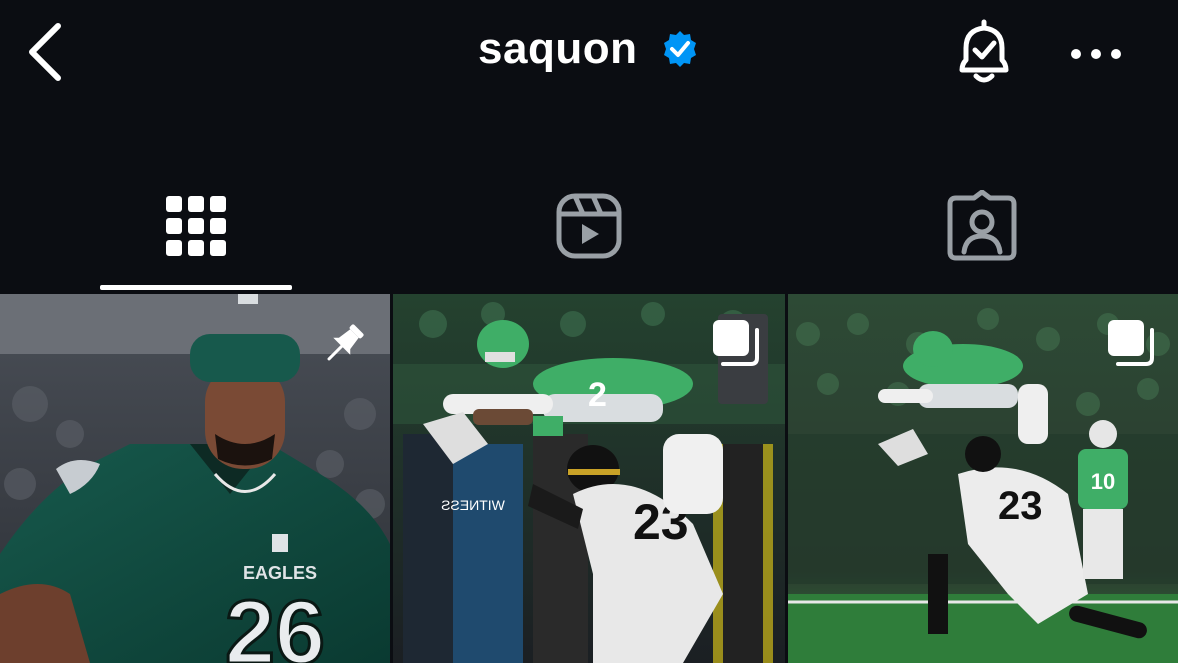 This screenshot has width=1178, height=663. What do you see at coordinates (196, 287) in the screenshot?
I see `selected-tab-indicator` at bounding box center [196, 287].